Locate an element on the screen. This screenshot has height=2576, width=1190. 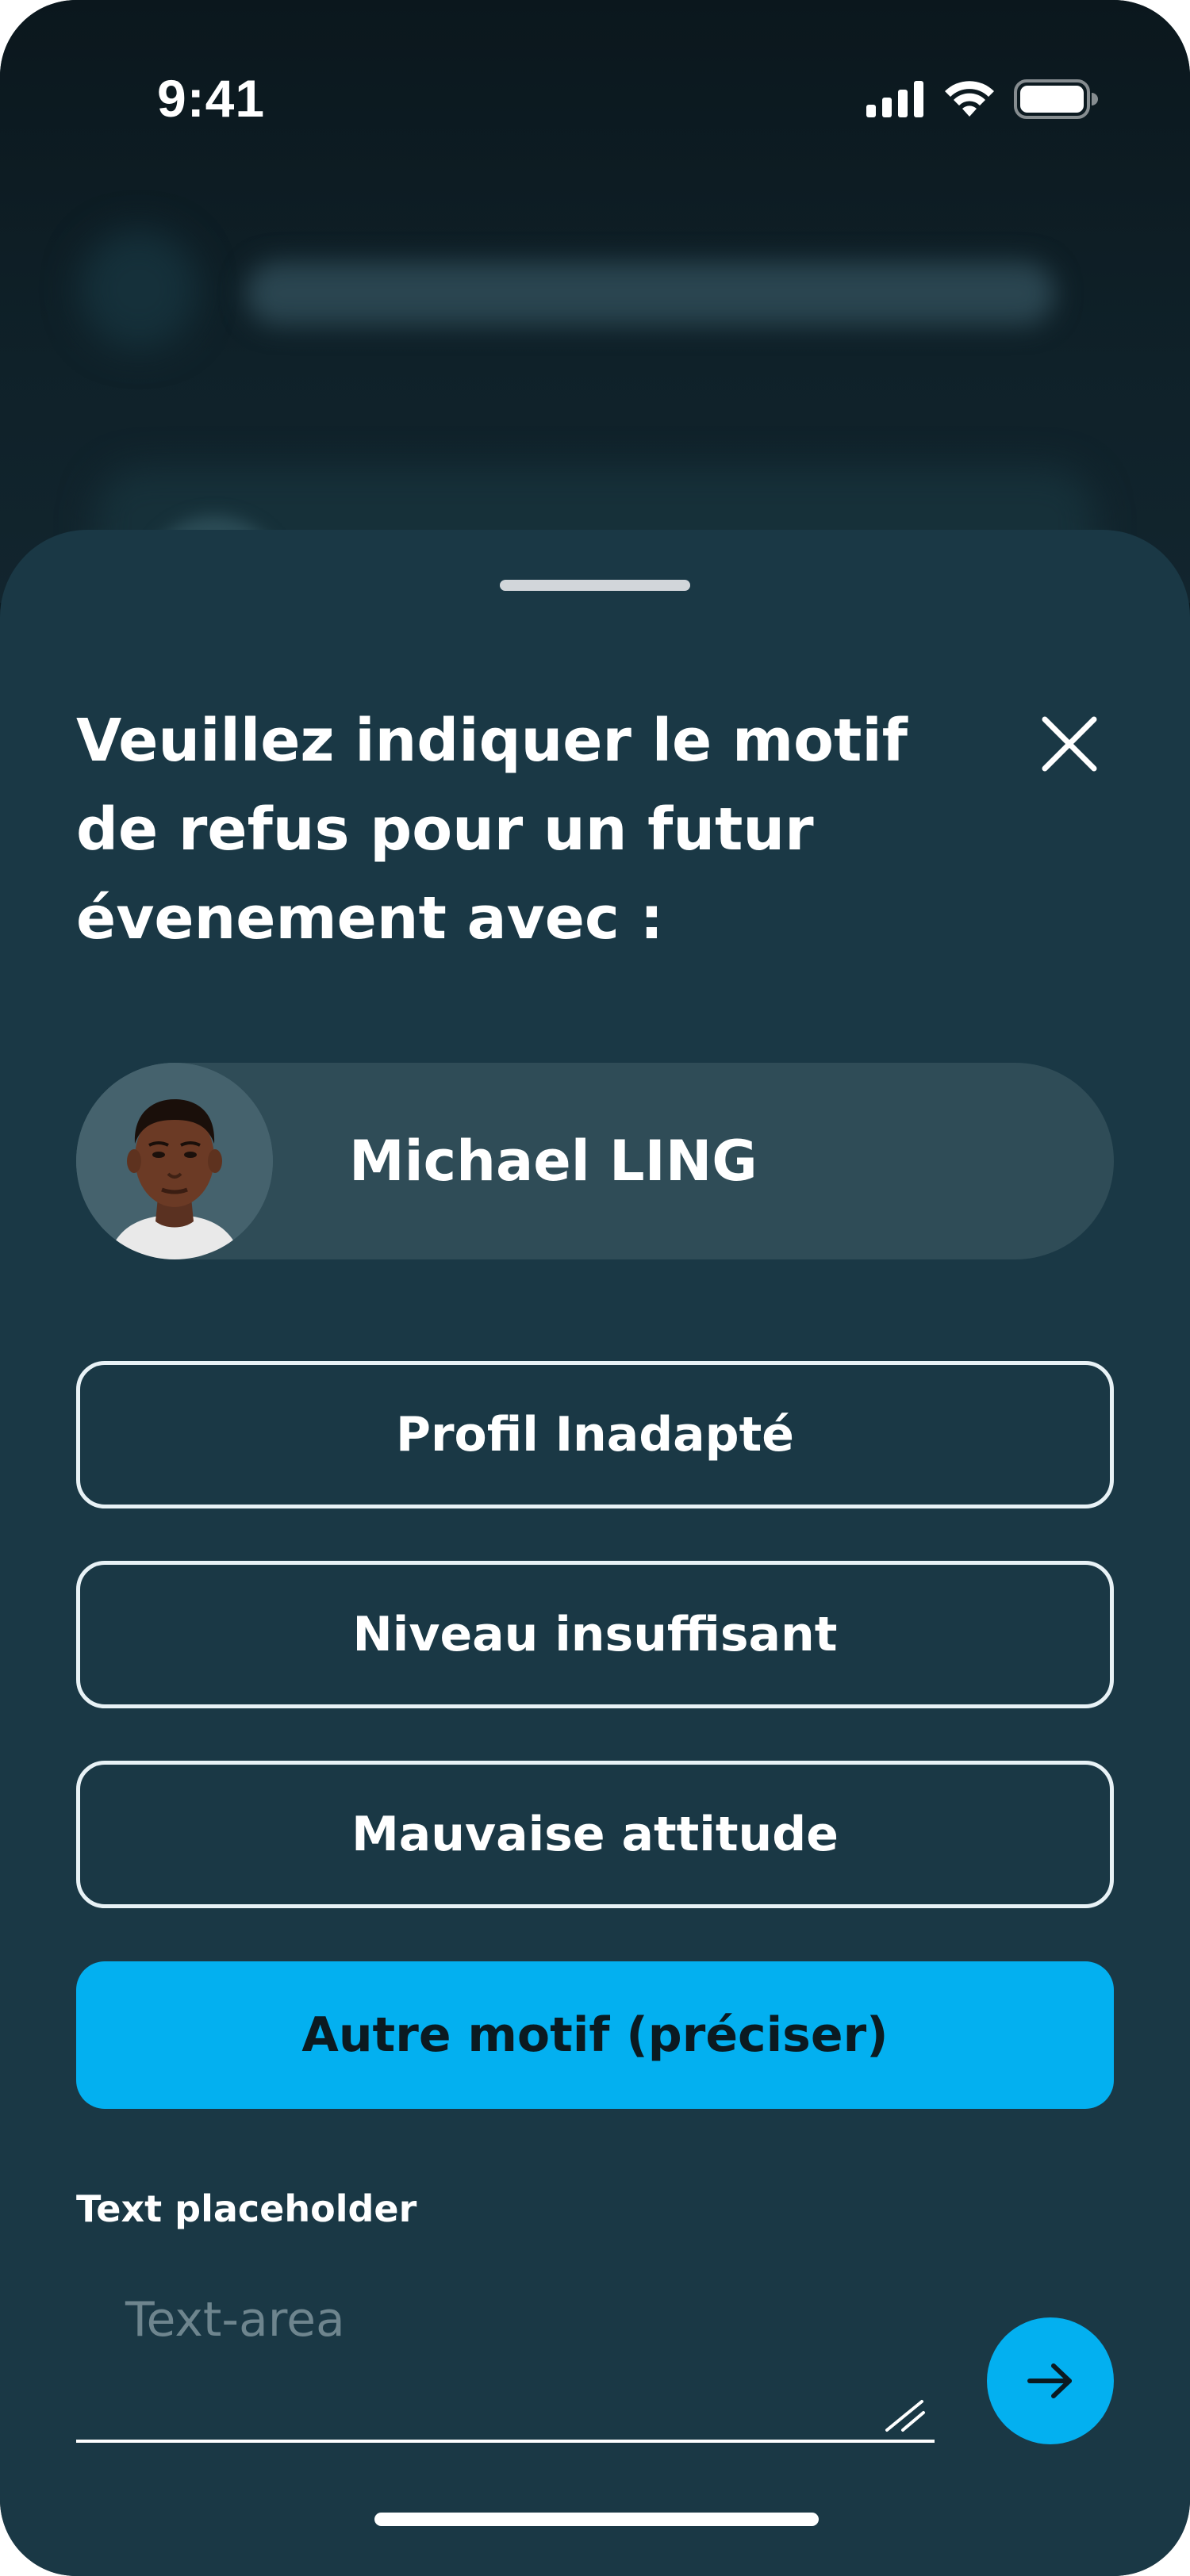
comment-field-wrapper is located at coordinates (505, 2351).